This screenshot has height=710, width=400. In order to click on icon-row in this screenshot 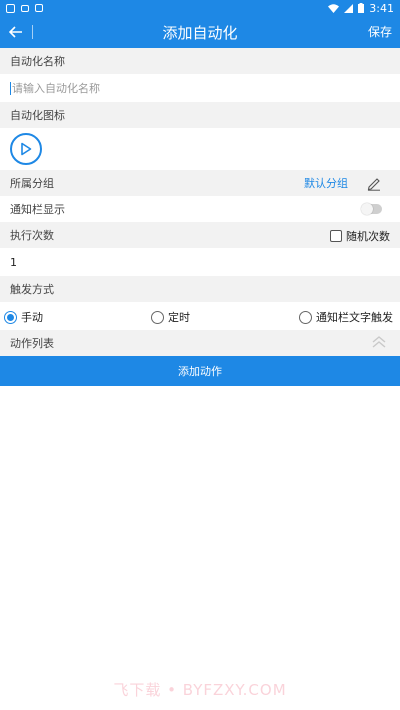, I will do `click(200, 149)`.